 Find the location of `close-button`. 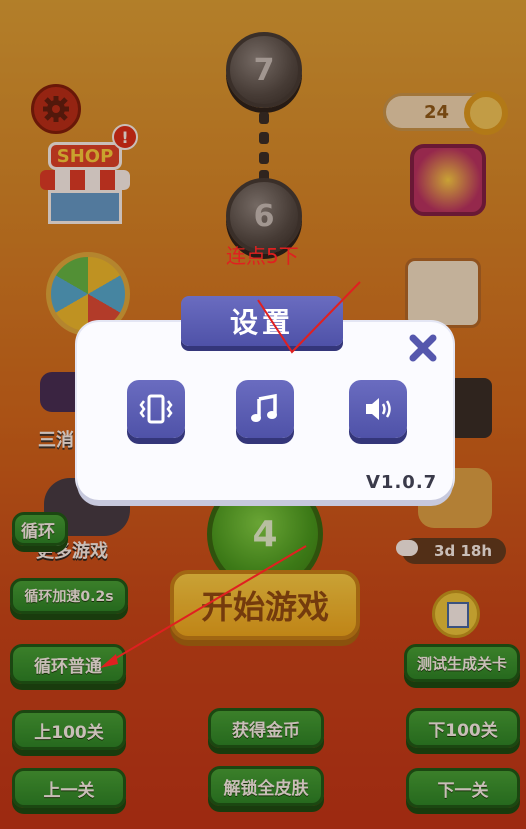

close-button is located at coordinates (423, 348).